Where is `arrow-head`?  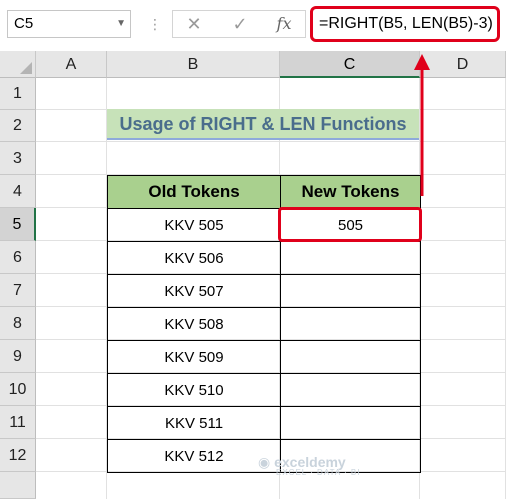 arrow-head is located at coordinates (422, 62).